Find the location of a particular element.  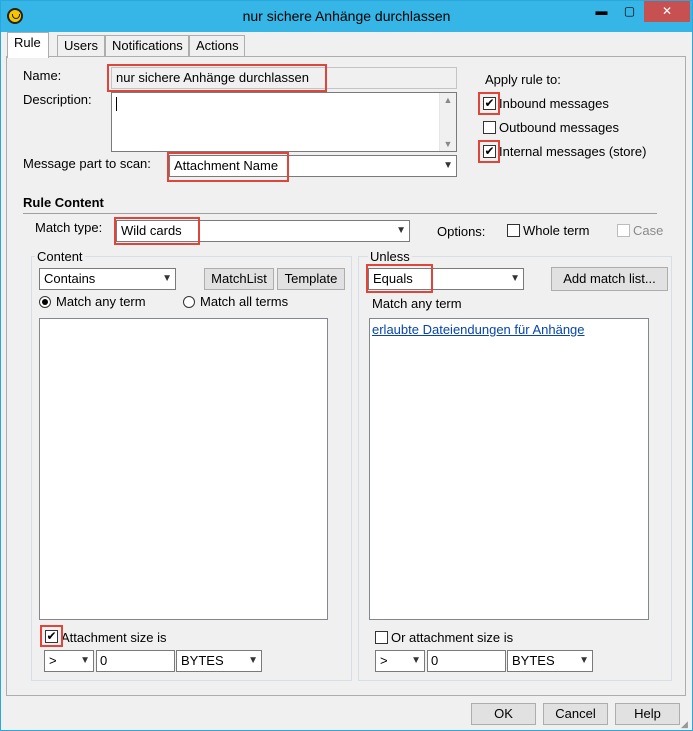

unless-match-any-label: Match any term is located at coordinates (417, 303).